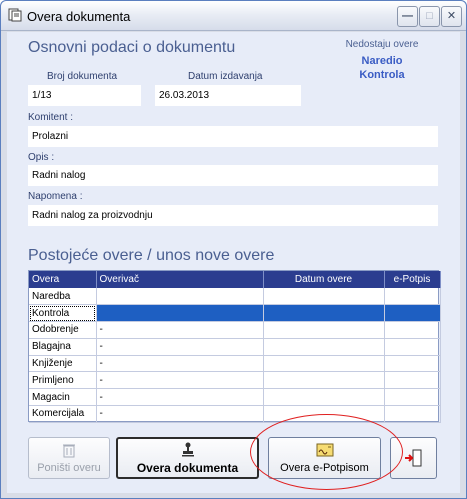 The height and width of the screenshot is (499, 467). What do you see at coordinates (324, 279) in the screenshot?
I see `column-header-datum: Datum overe` at bounding box center [324, 279].